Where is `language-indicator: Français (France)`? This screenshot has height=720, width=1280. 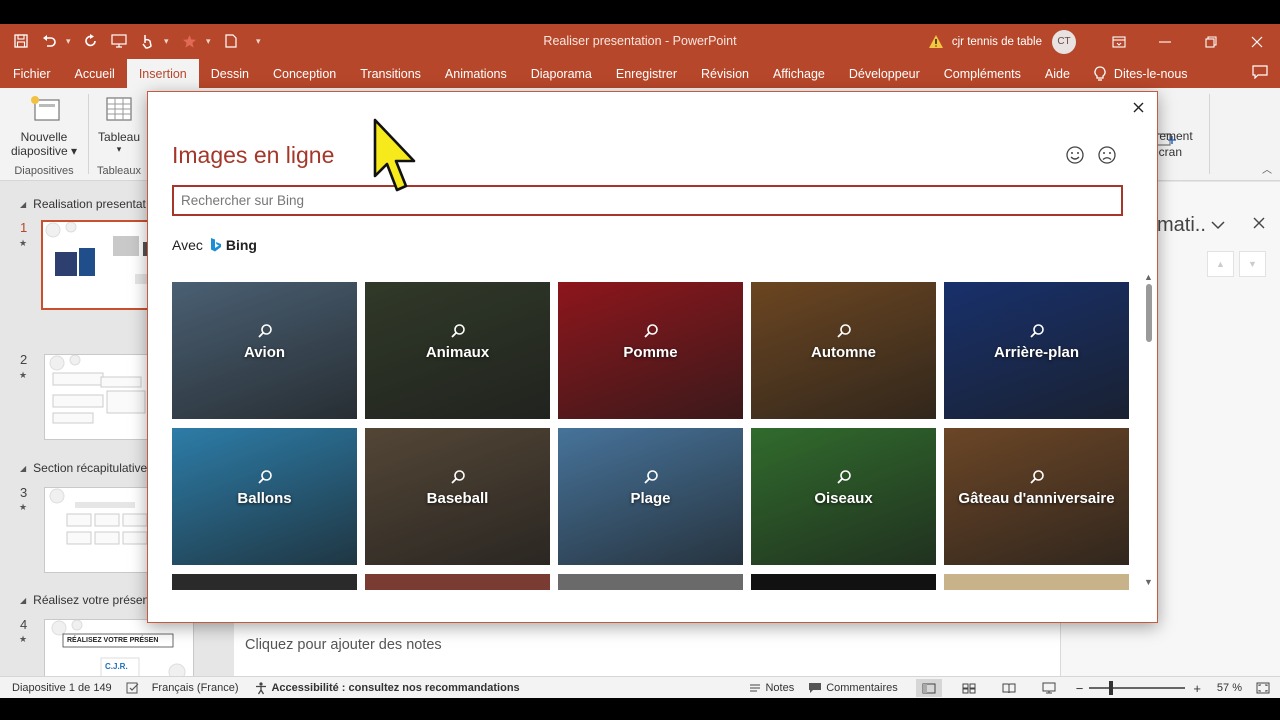
language-indicator: Français (France) is located at coordinates (195, 688).